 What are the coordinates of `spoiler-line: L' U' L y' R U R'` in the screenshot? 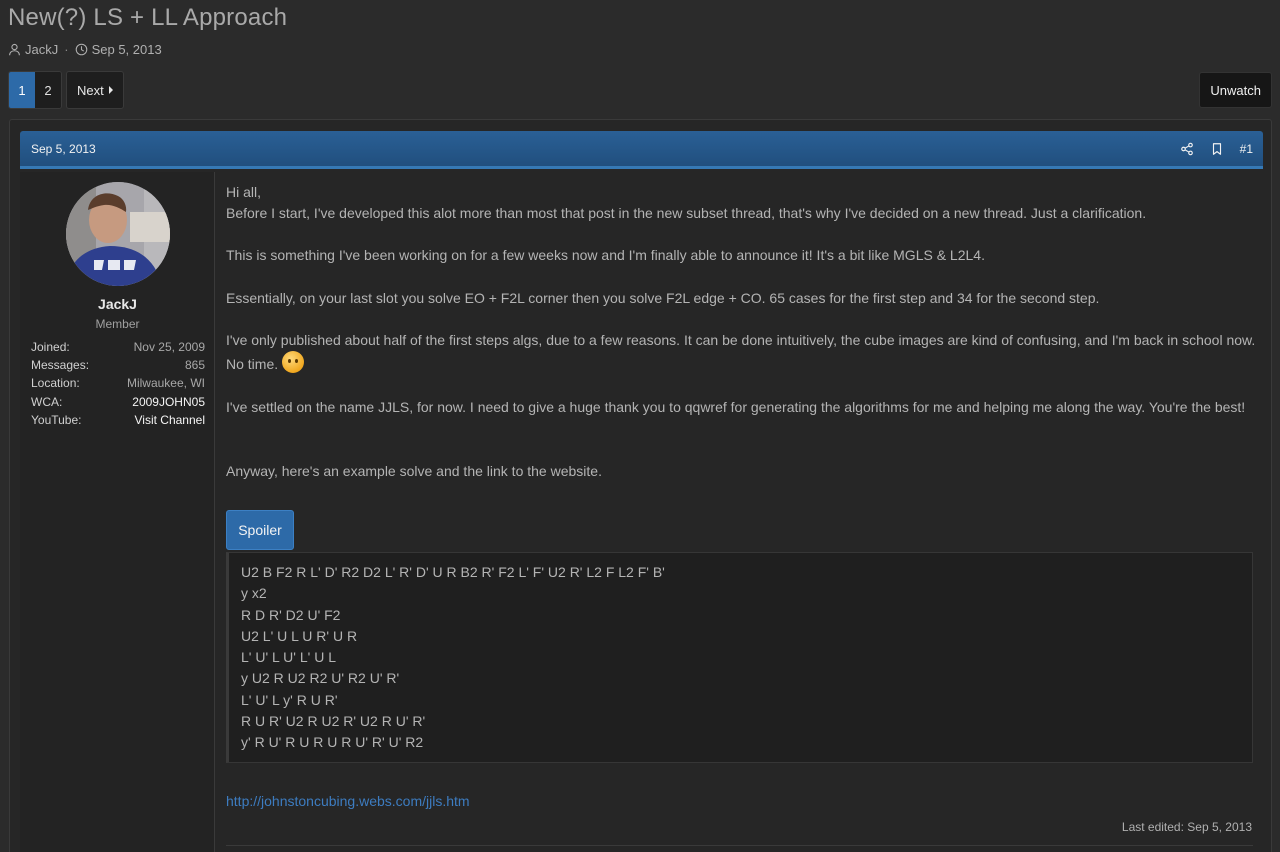 It's located at (289, 699).